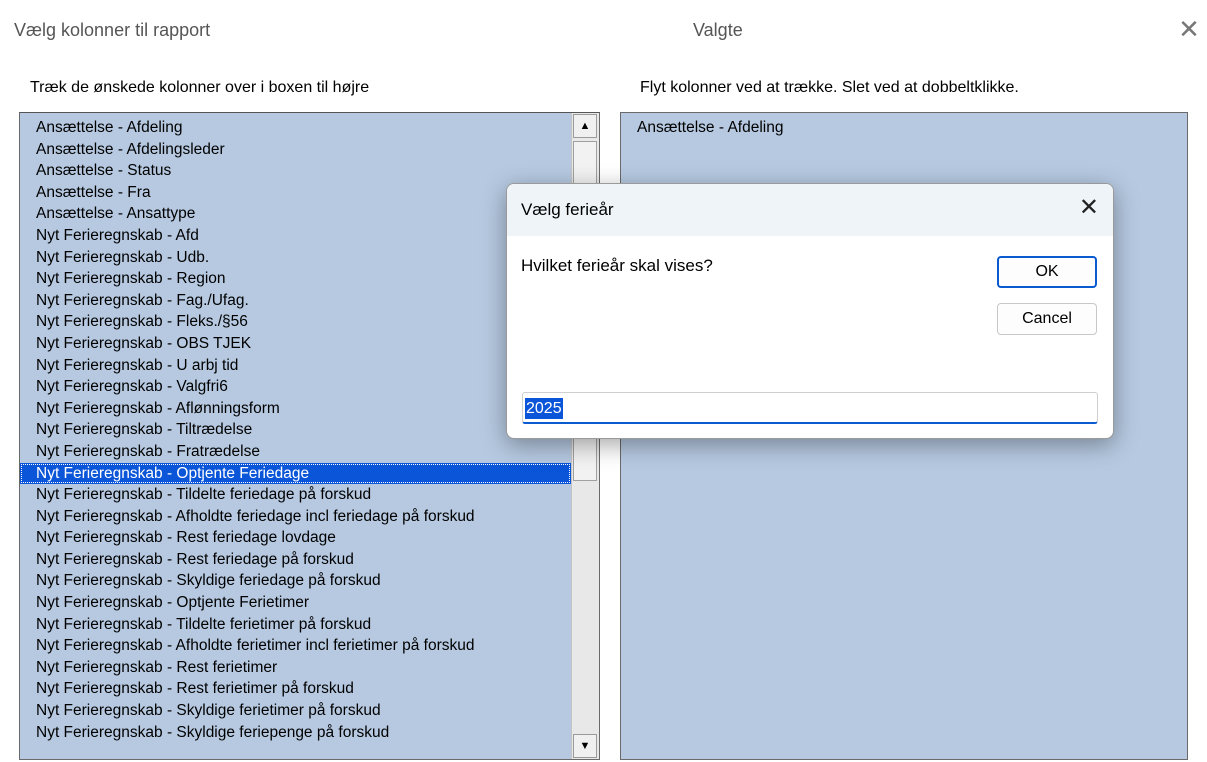  What do you see at coordinates (295, 344) in the screenshot?
I see `list-item: Nyt Ferieregnskab - OBS TJEK` at bounding box center [295, 344].